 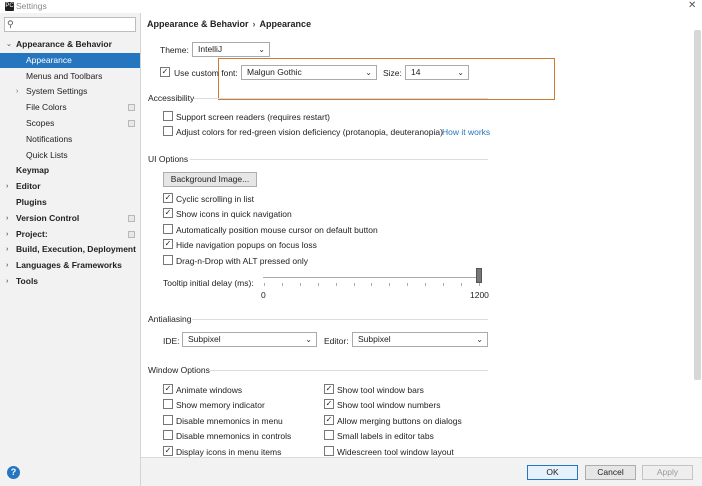 I want to click on window-option-label: Widescreen tool window layout, so click(x=395, y=451).